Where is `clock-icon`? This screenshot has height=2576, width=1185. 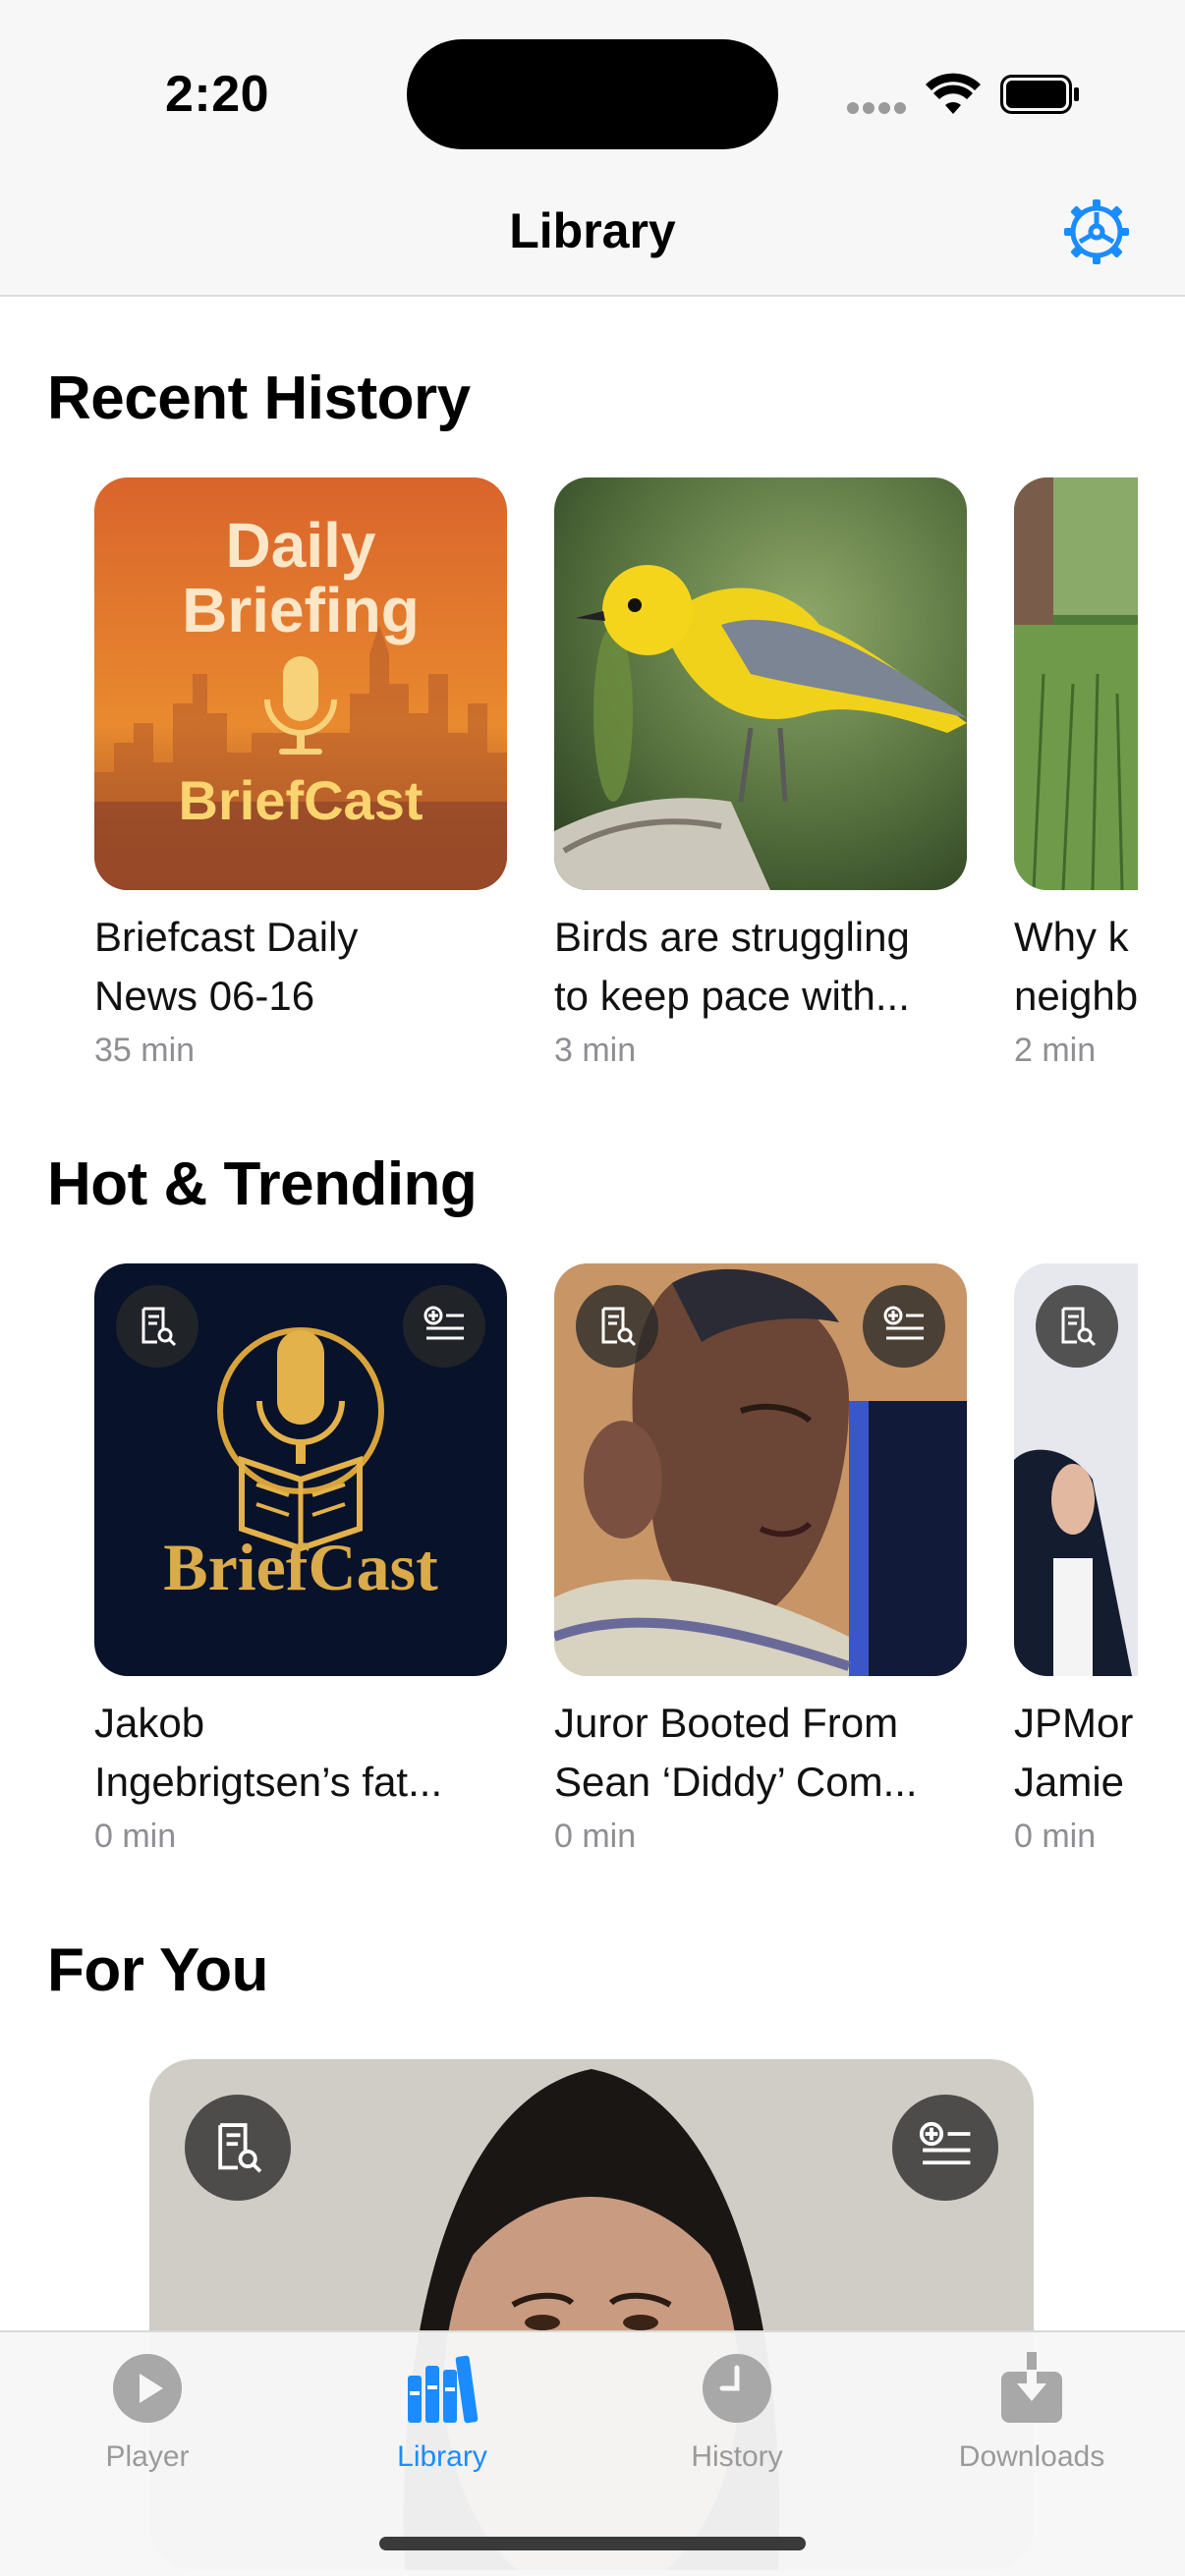
clock-icon is located at coordinates (737, 2388).